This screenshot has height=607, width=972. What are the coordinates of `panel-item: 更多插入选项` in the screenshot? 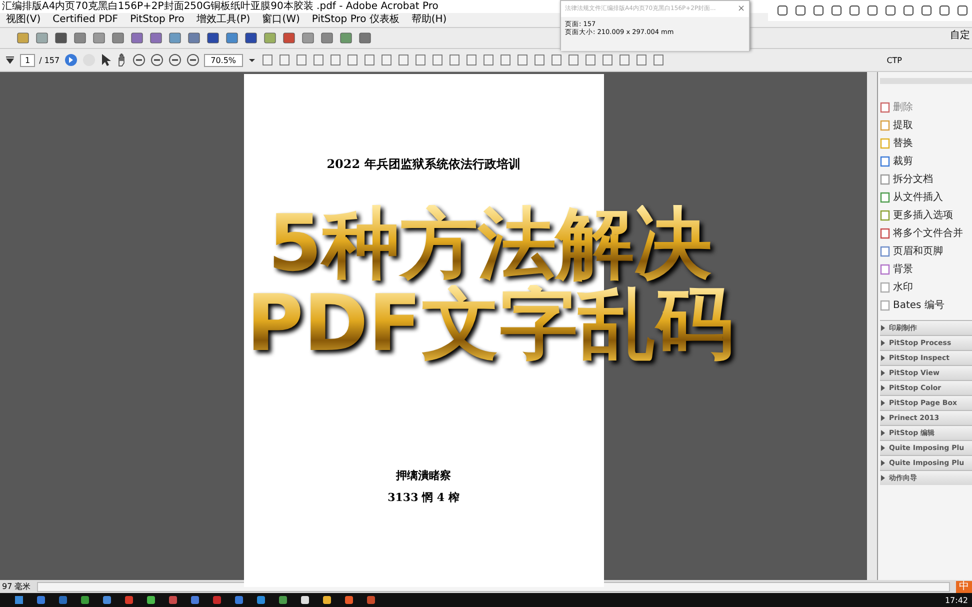 It's located at (926, 215).